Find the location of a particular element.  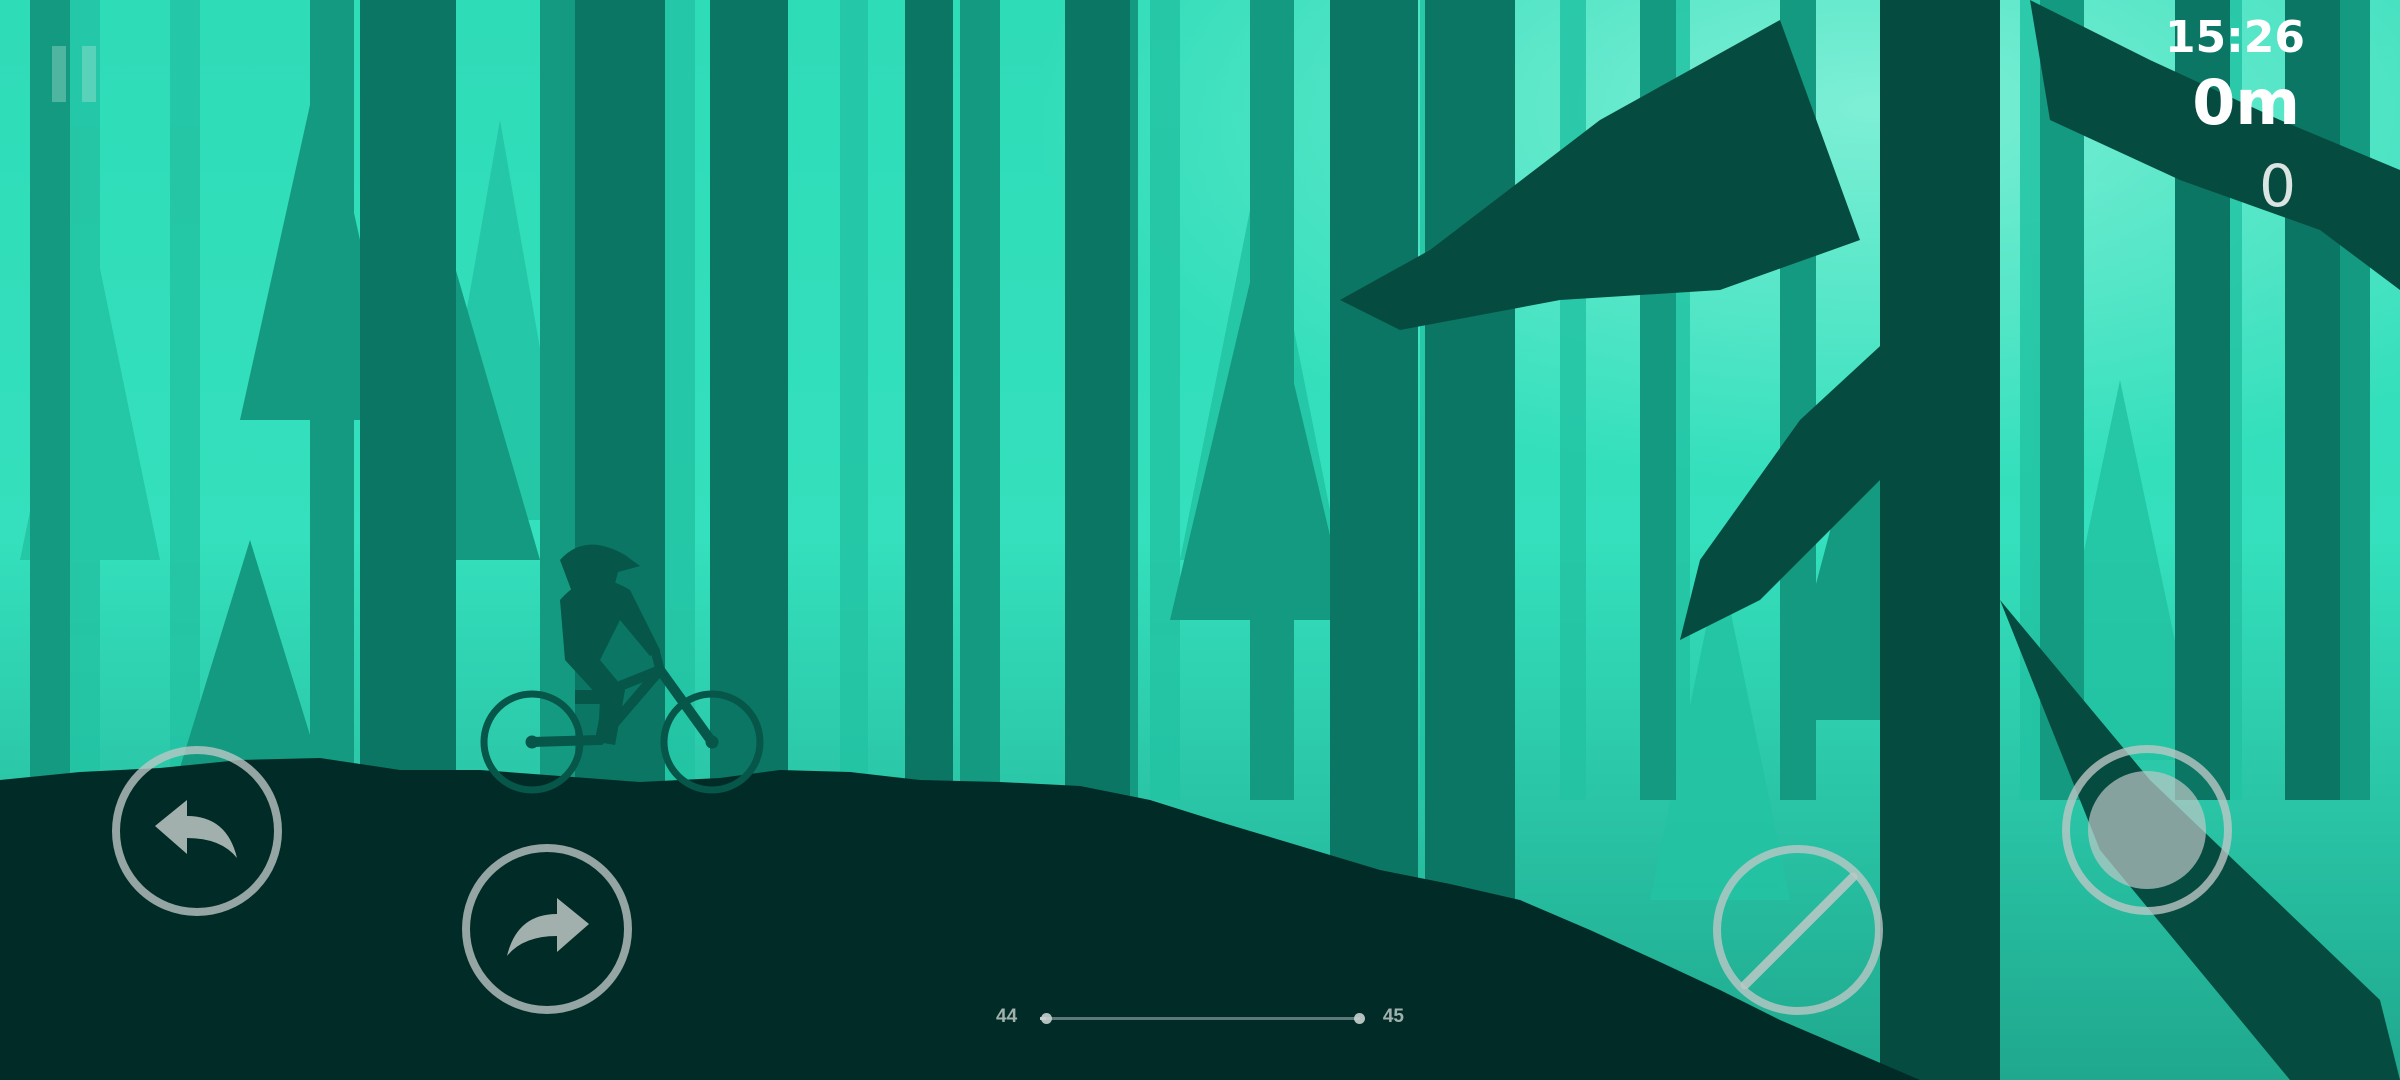

brake-button is located at coordinates (1798, 930).